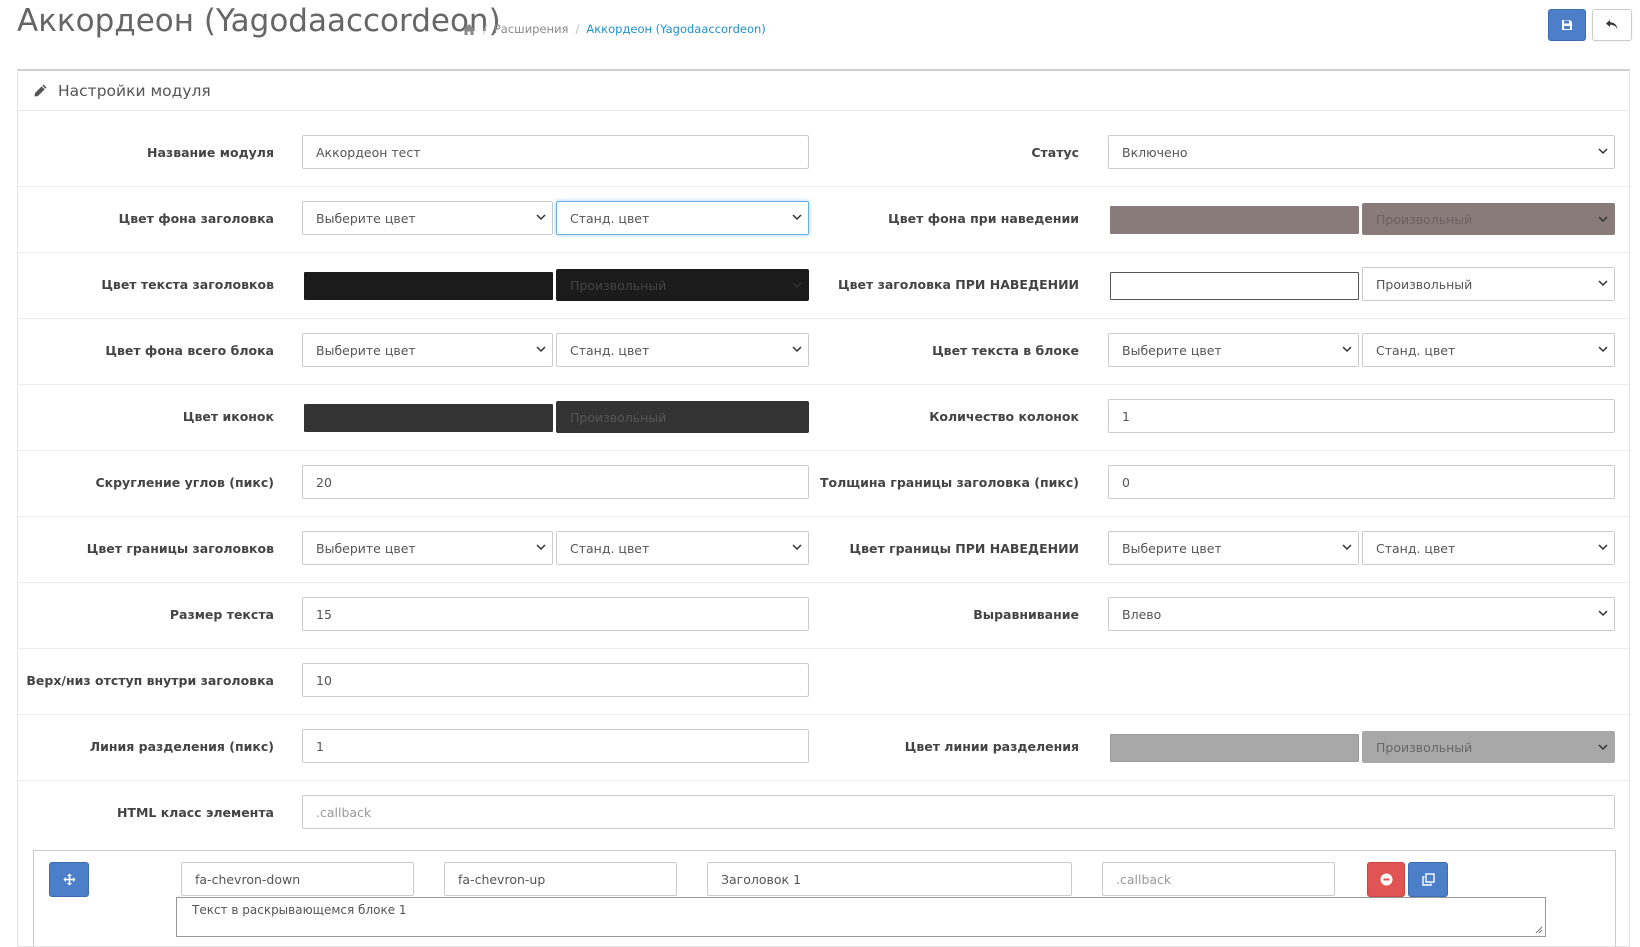 The image size is (1640, 947). What do you see at coordinates (427, 350) in the screenshot?
I see `block-bg-select: Выберите цвет` at bounding box center [427, 350].